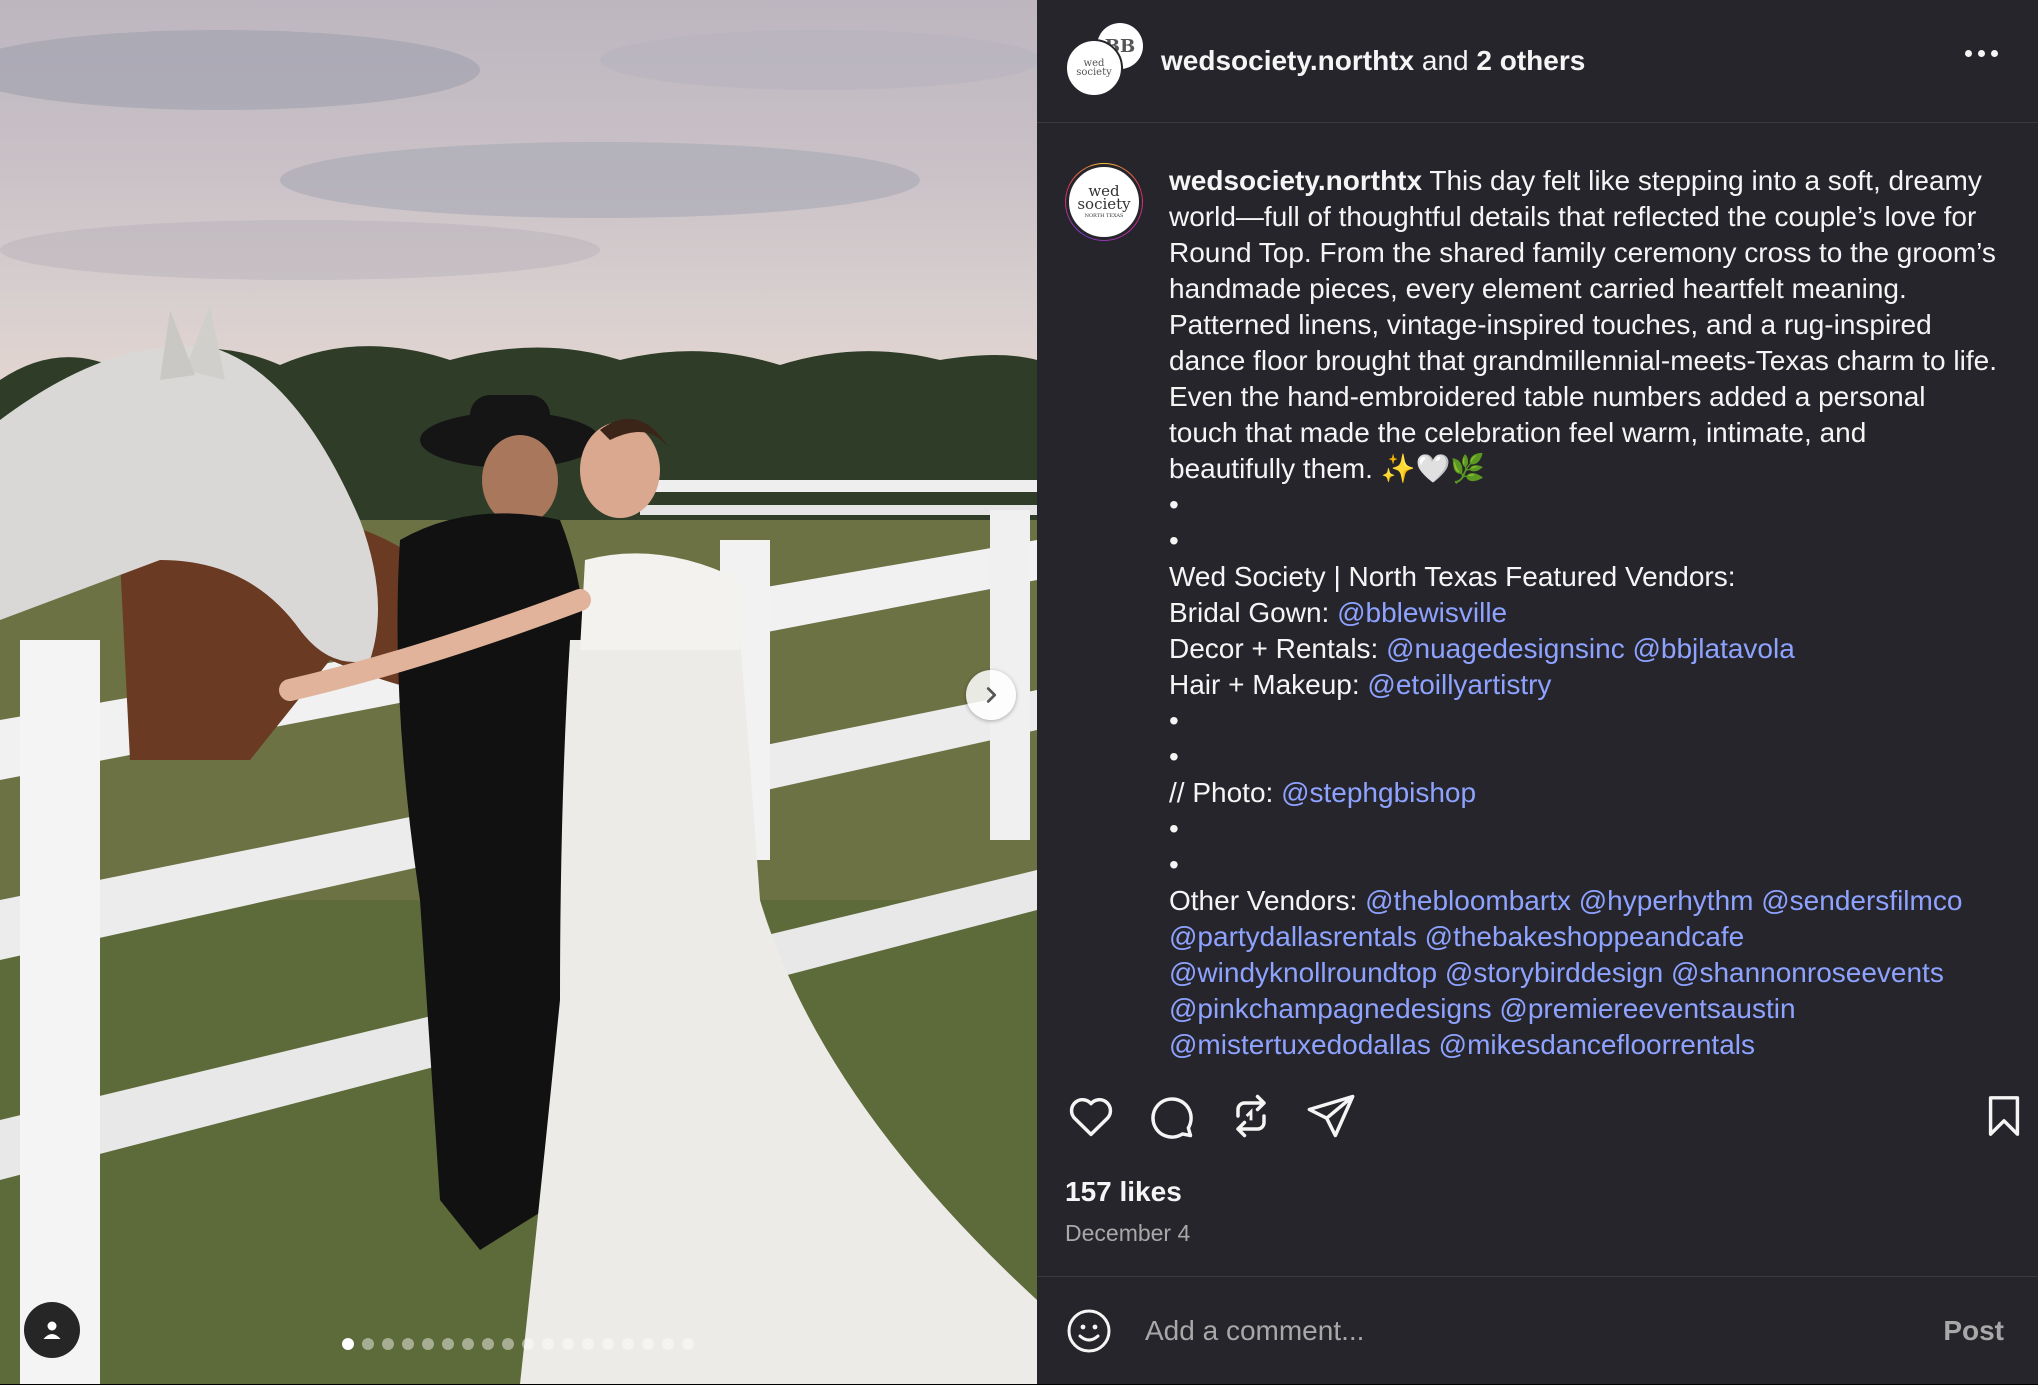  I want to click on likes-count: 157 likes, so click(1123, 1192).